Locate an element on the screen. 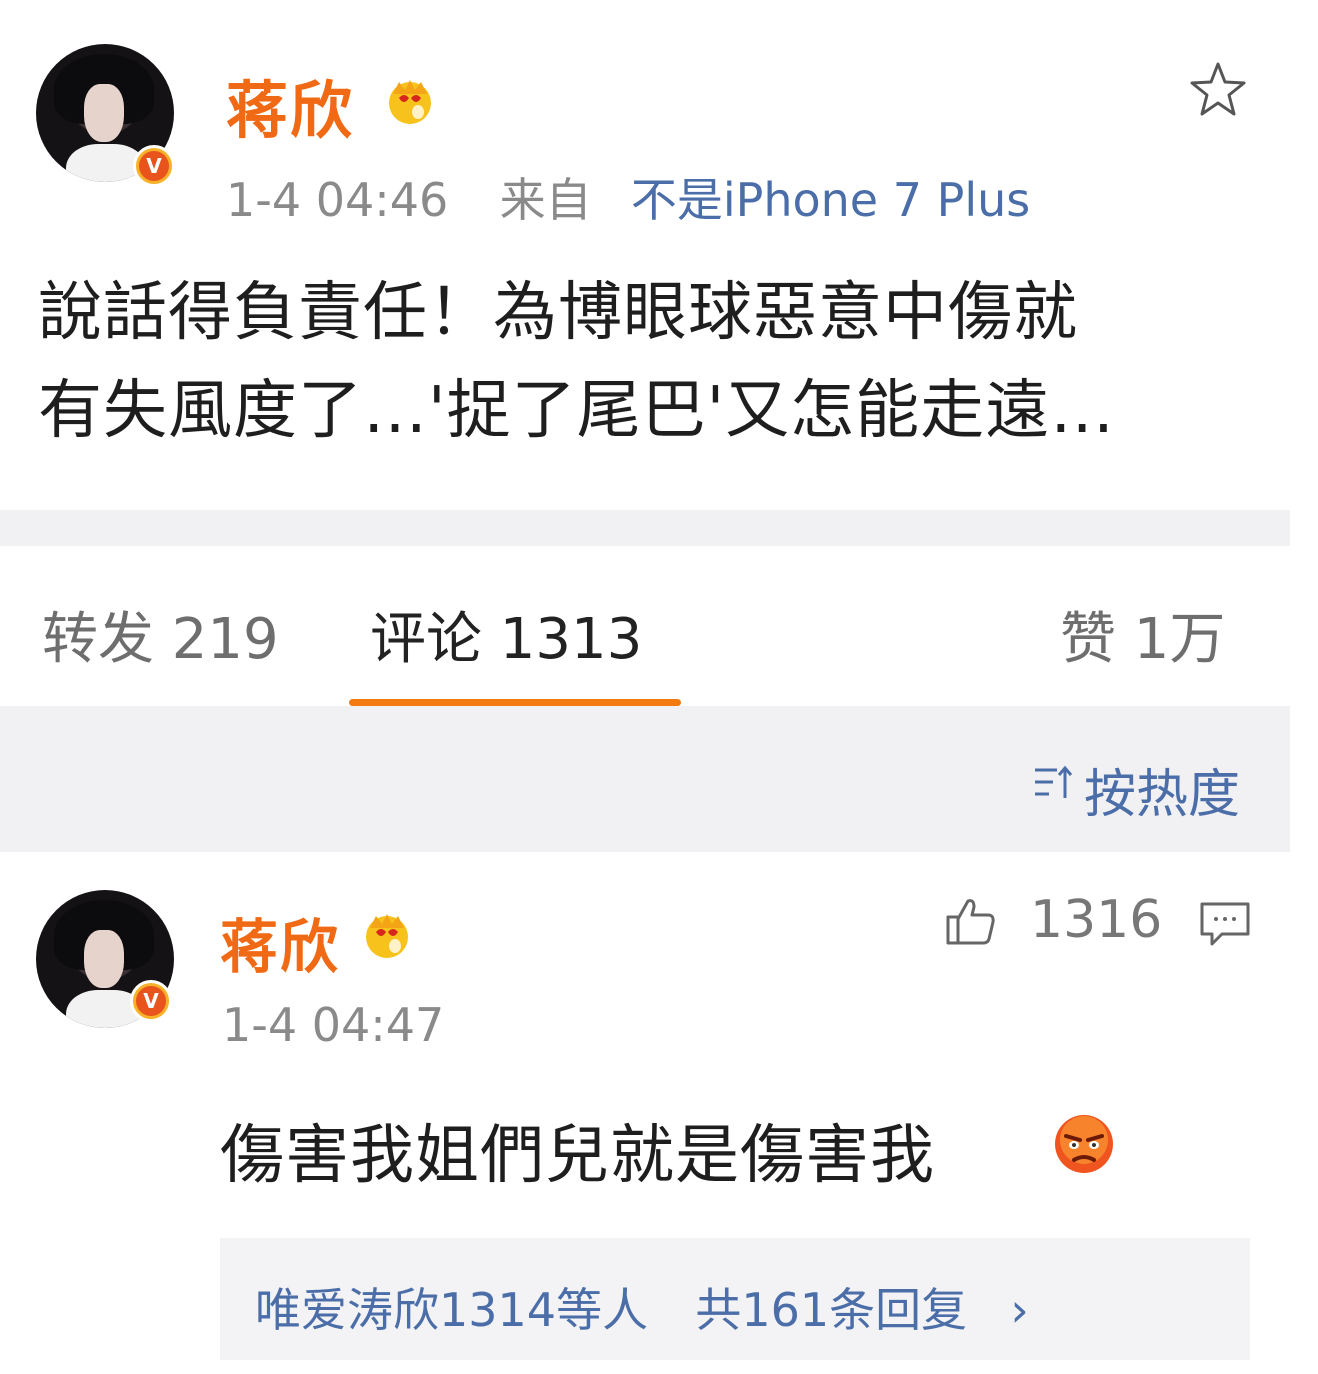  sort-icon is located at coordinates (1054, 783).